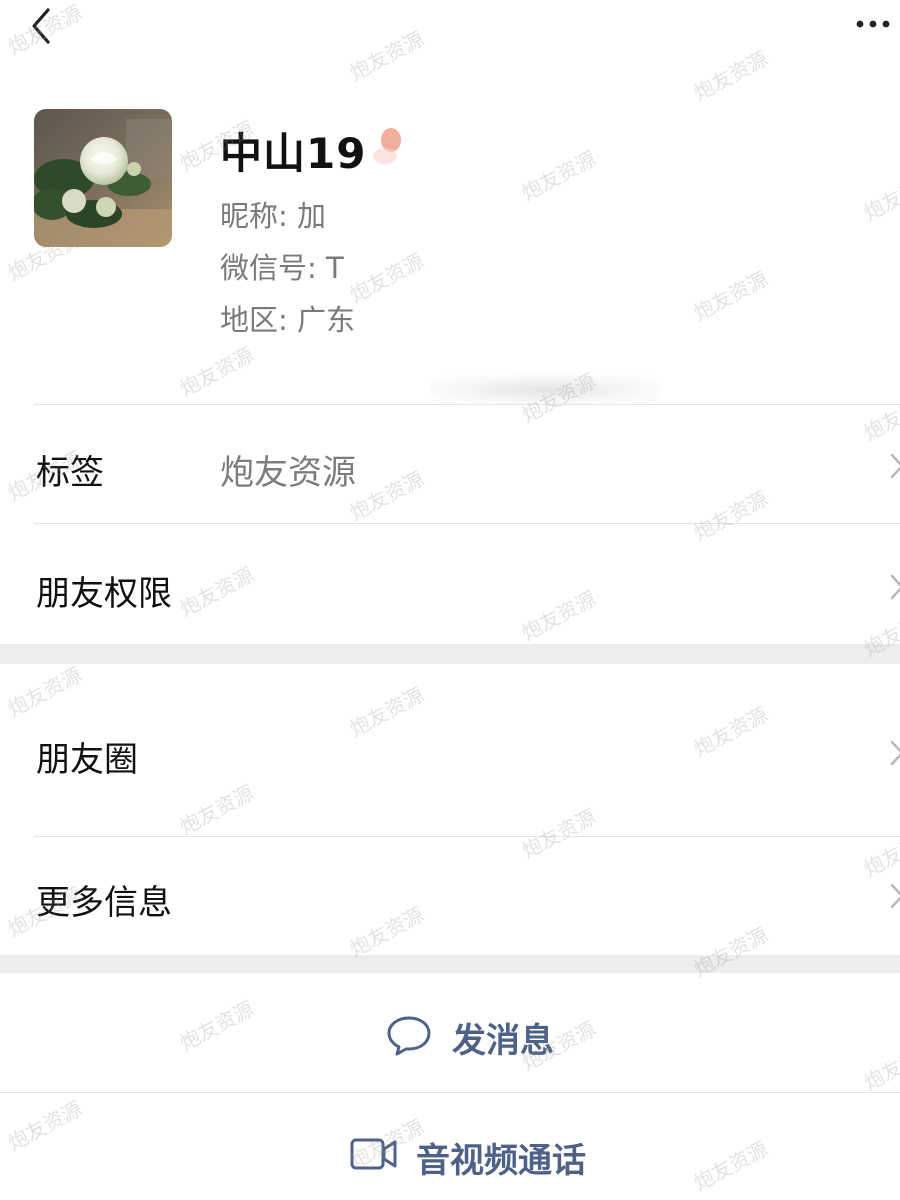  Describe the element at coordinates (450, 584) in the screenshot. I see `friend-permissions-row: 朋友权限` at that location.